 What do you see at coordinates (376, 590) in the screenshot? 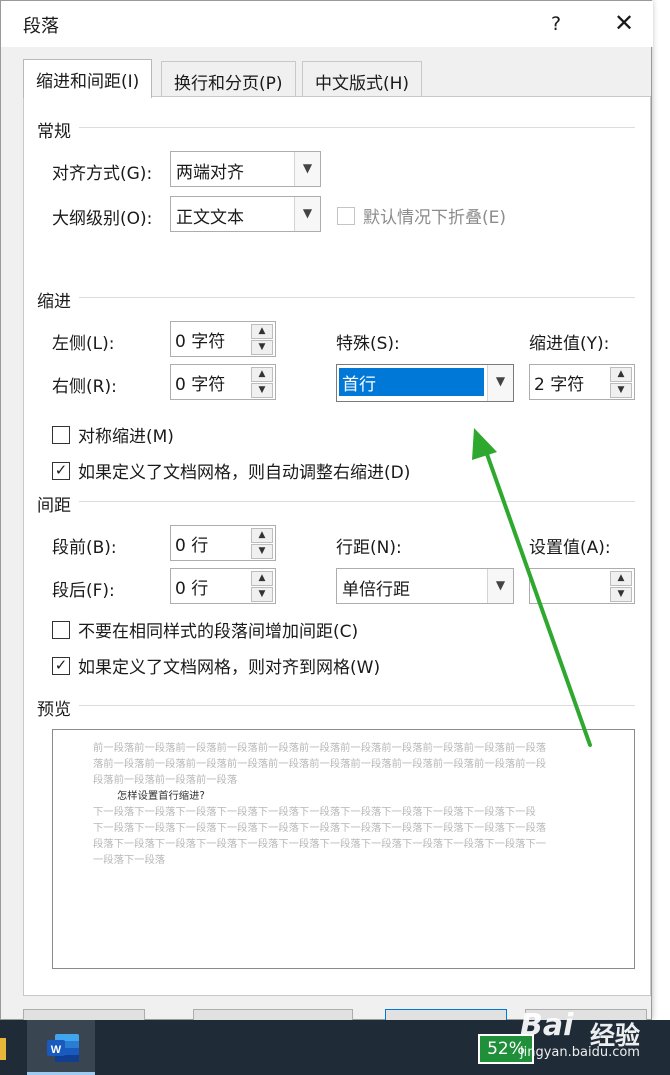
I see `line-spacing-value: 单倍行距` at bounding box center [376, 590].